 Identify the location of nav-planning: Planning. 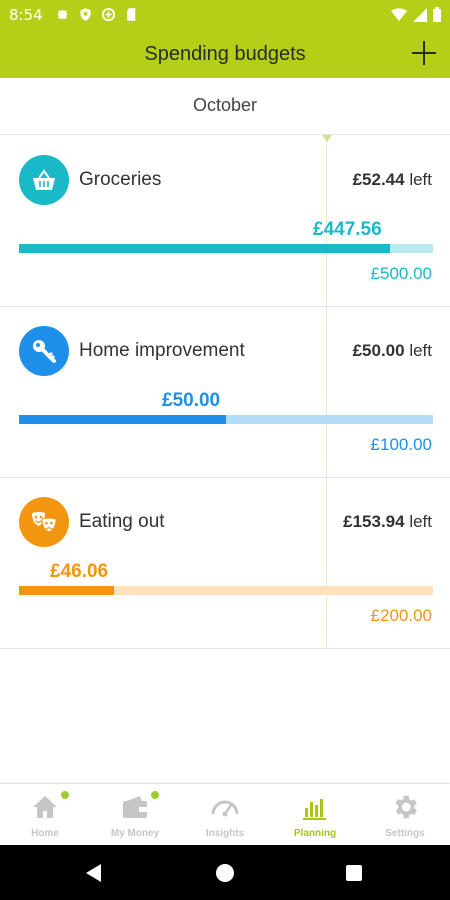
(315, 815).